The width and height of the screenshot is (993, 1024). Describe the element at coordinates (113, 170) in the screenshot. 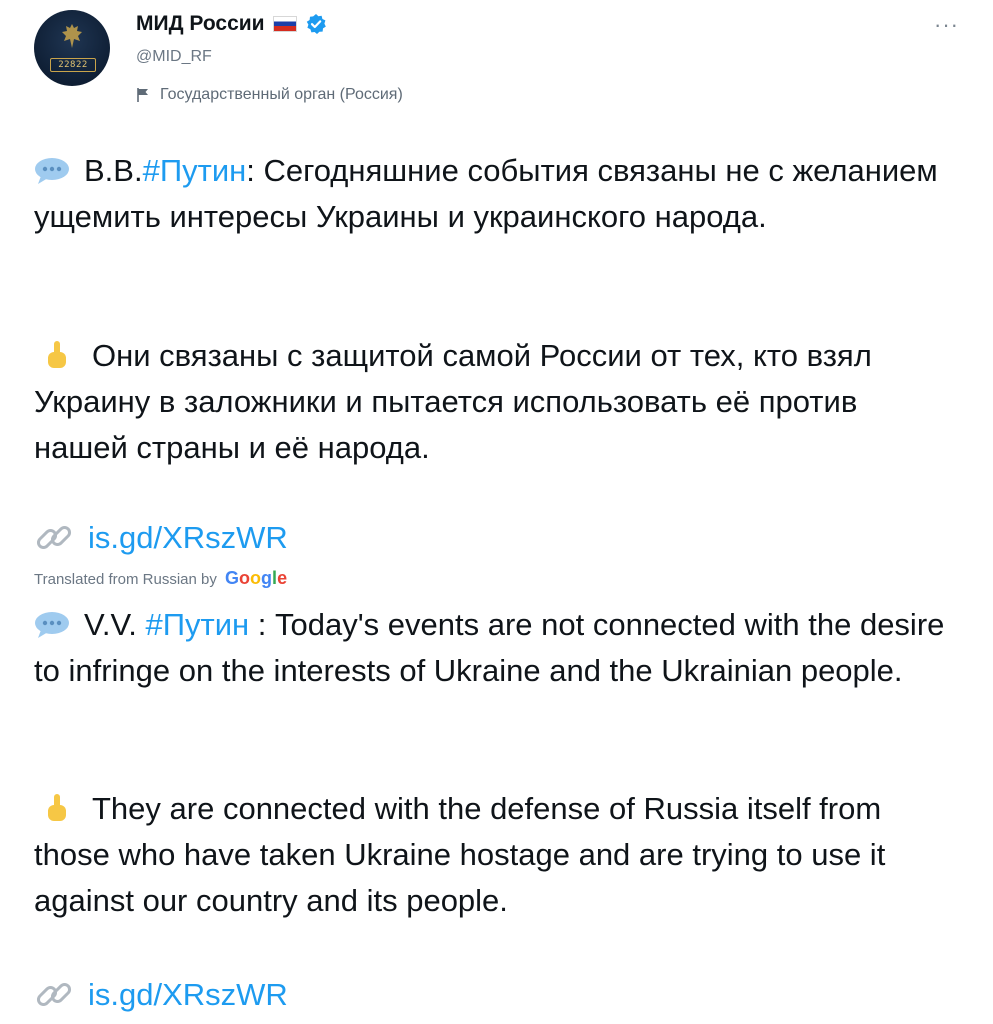

I see `ru-p1-prefix: В.В.` at that location.